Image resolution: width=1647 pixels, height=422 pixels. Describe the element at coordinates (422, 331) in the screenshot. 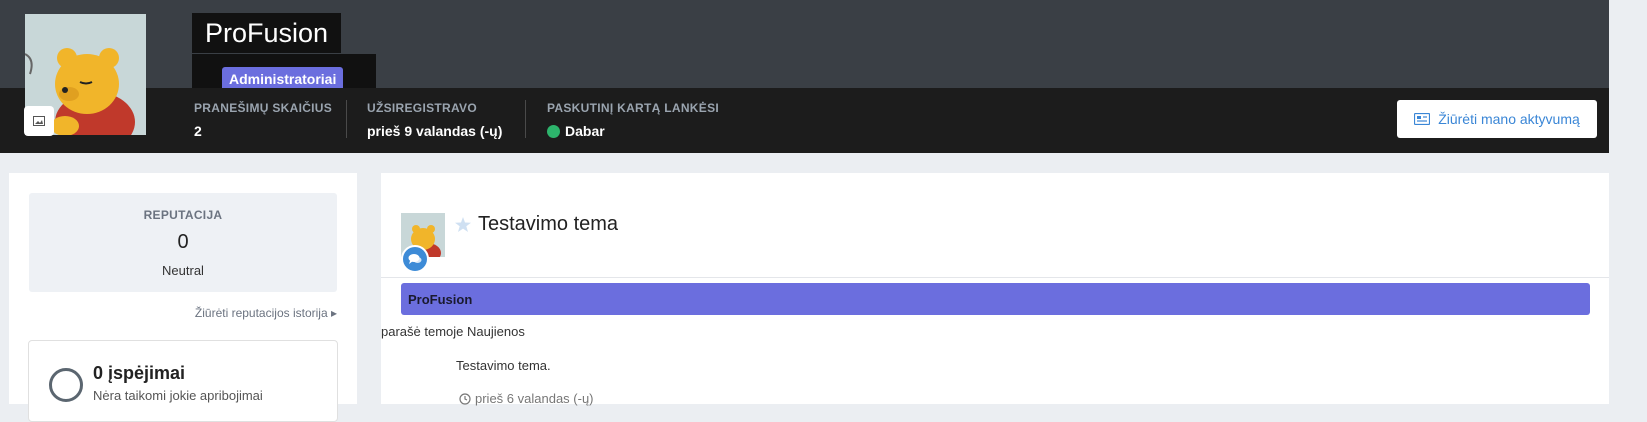

I see `wrote-prefix: parašė temoje` at that location.